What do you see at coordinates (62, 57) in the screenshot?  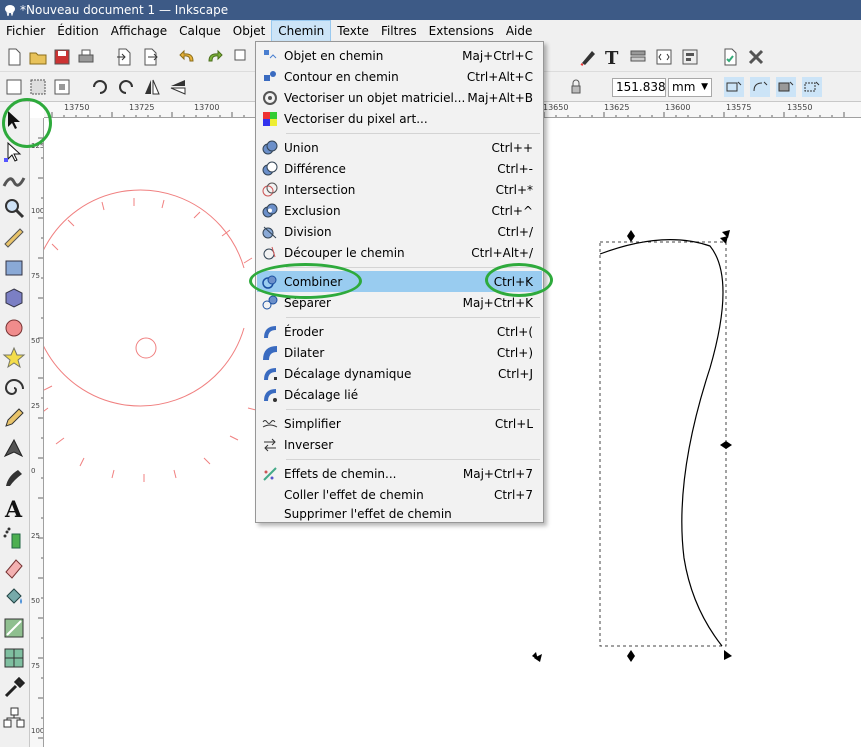 I see `save-icon` at bounding box center [62, 57].